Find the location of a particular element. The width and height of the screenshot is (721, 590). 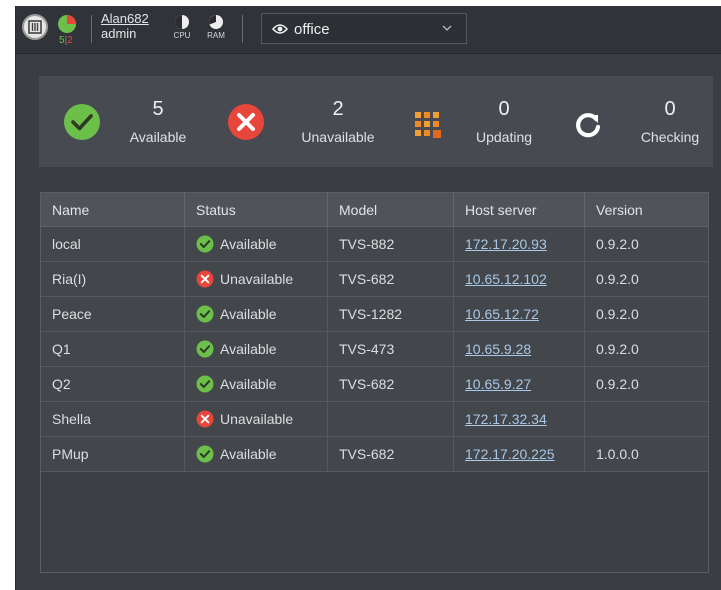

cell-host: 172.17.32.34 is located at coordinates (519, 419).